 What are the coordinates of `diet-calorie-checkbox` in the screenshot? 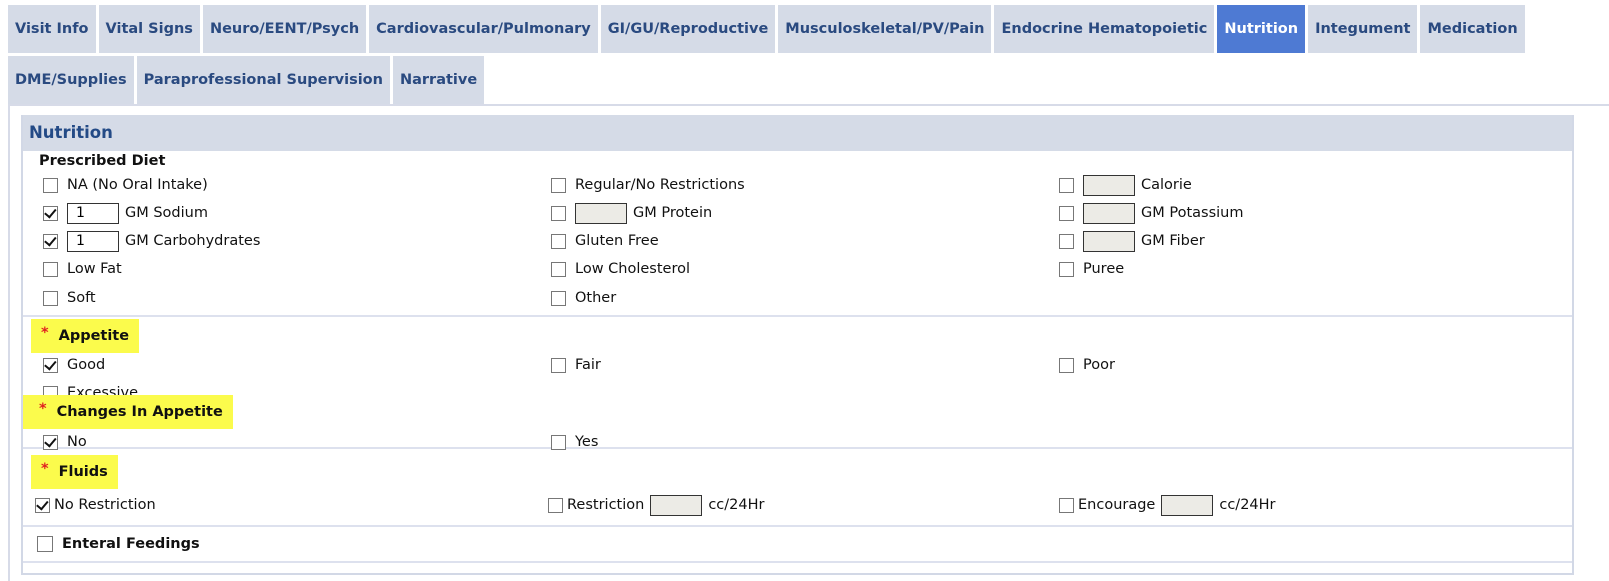 It's located at (1066, 185).